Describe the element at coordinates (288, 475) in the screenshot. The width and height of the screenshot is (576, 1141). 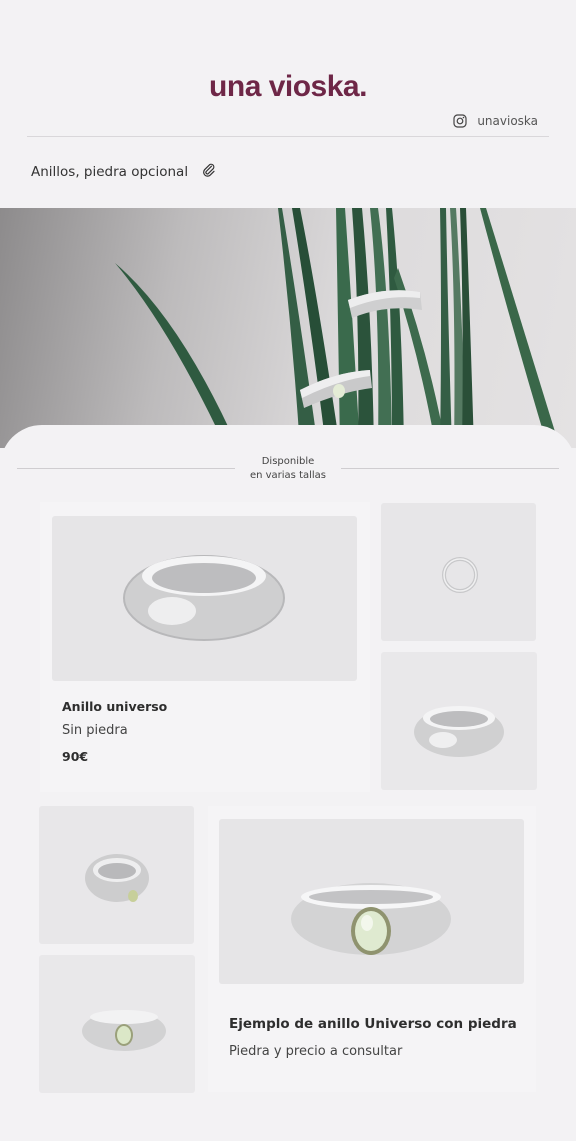
I see `availability-line-2: en varias tallas` at that location.